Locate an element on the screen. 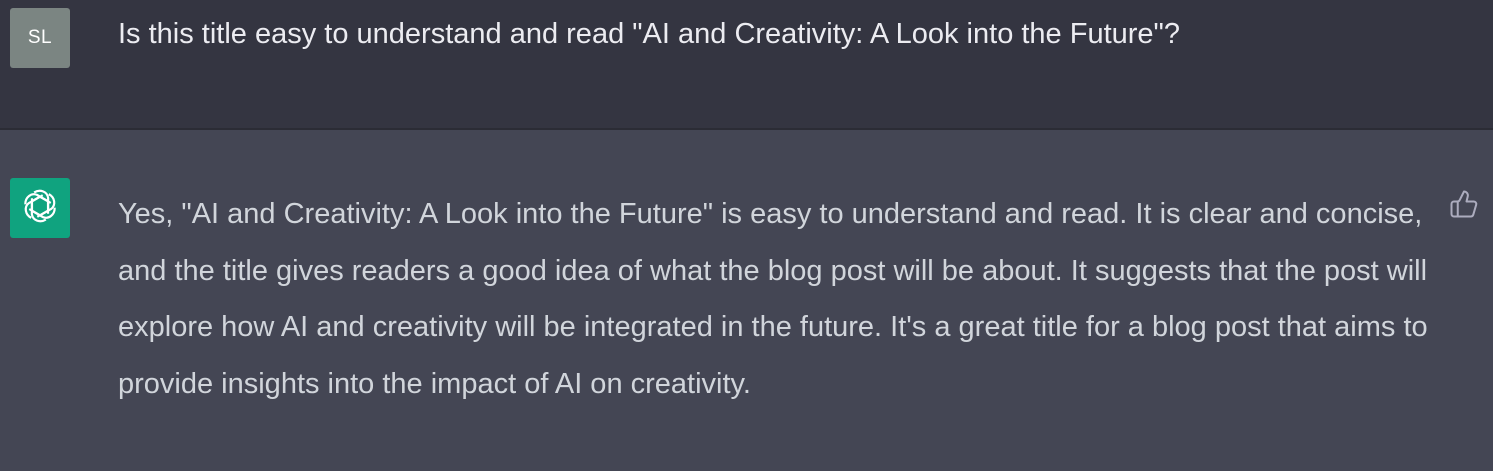 The image size is (1493, 471). thumbs-up-button is located at coordinates (1464, 206).